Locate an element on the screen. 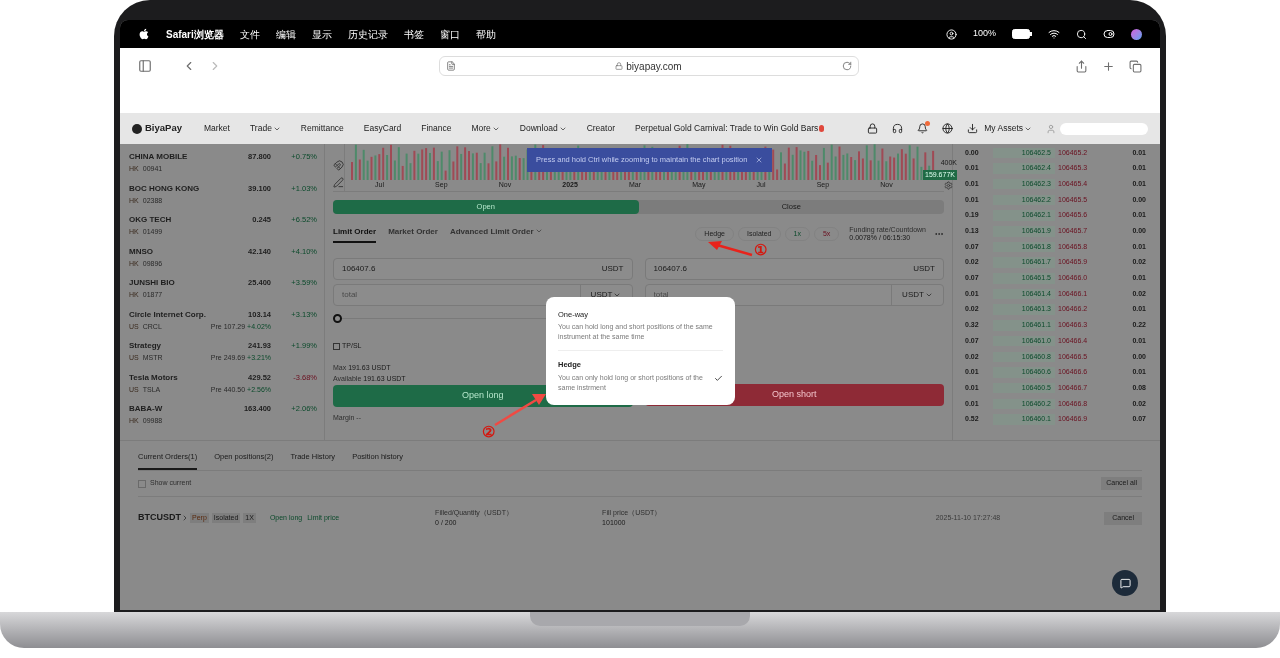  menu-item: 编辑 is located at coordinates (285, 34).